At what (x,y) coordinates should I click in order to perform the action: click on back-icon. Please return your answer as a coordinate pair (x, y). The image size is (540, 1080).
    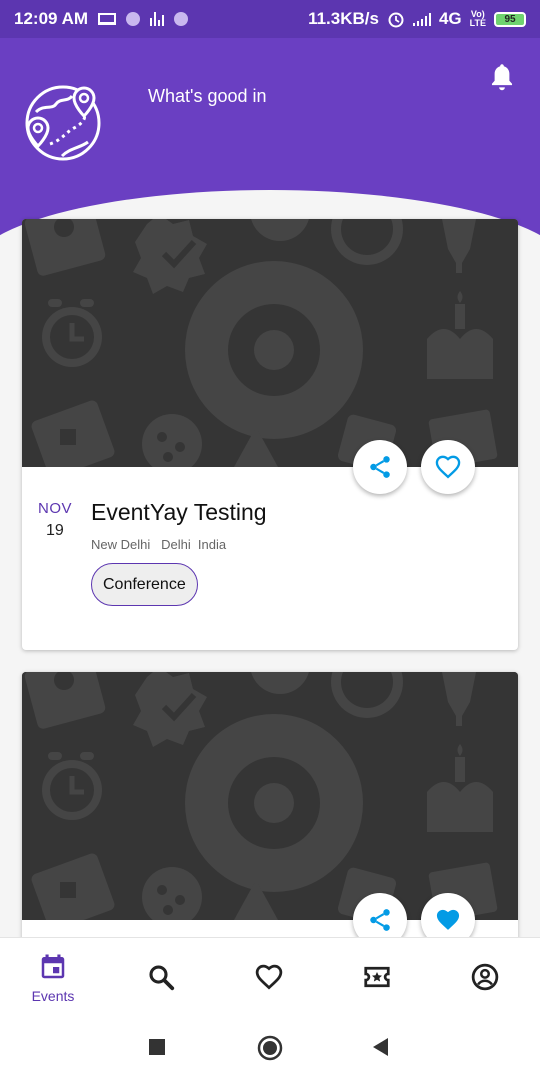
    Looking at the image, I should click on (380, 1047).